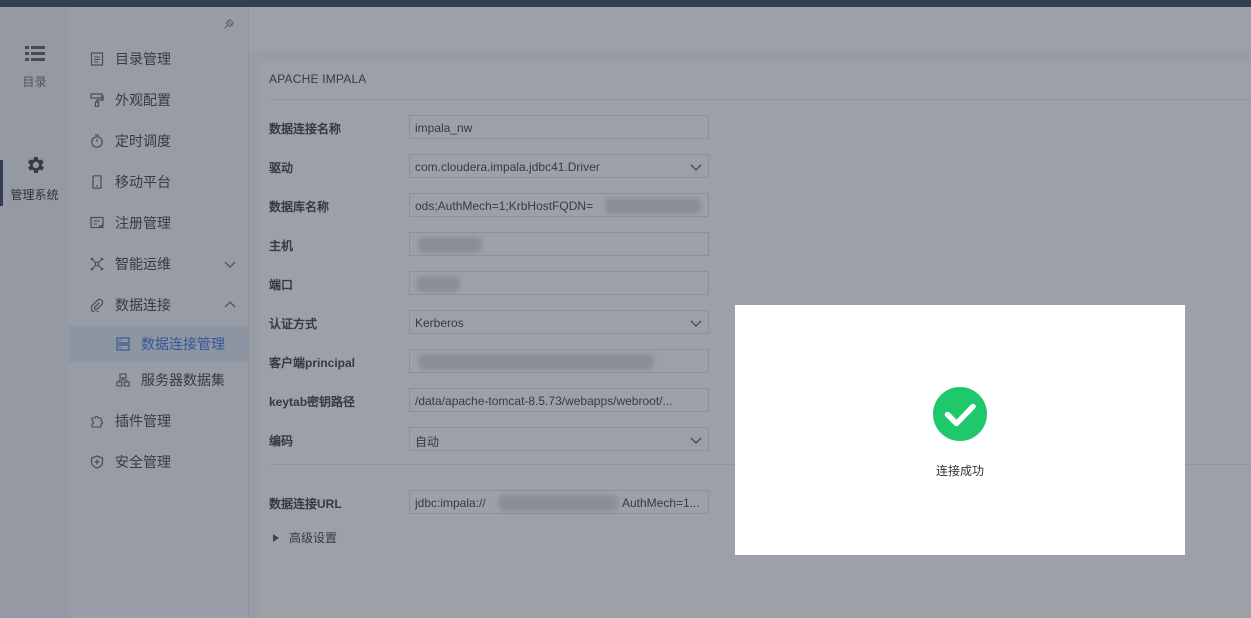 This screenshot has height=618, width=1251. I want to click on success-dialog: 连接成功, so click(960, 430).